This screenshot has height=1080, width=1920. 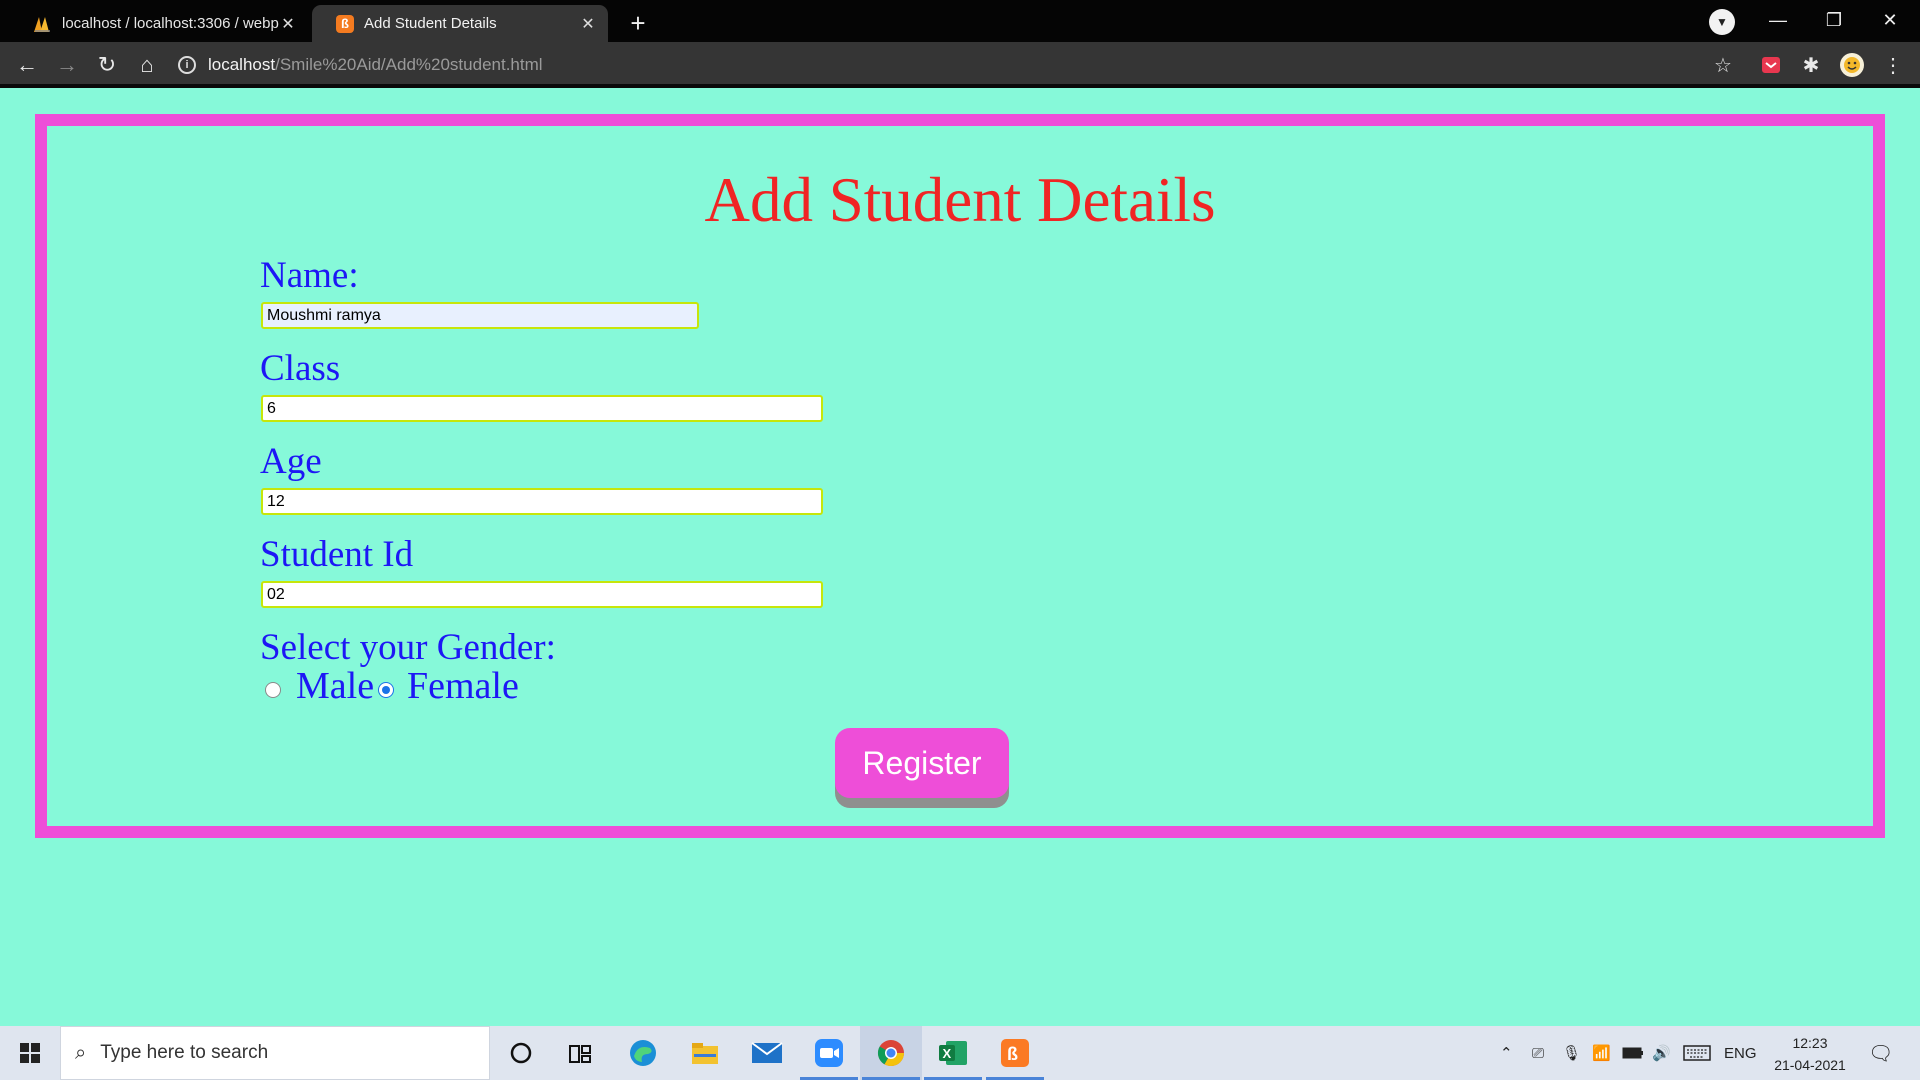 I want to click on minimize-icon: —, so click(x=1778, y=20).